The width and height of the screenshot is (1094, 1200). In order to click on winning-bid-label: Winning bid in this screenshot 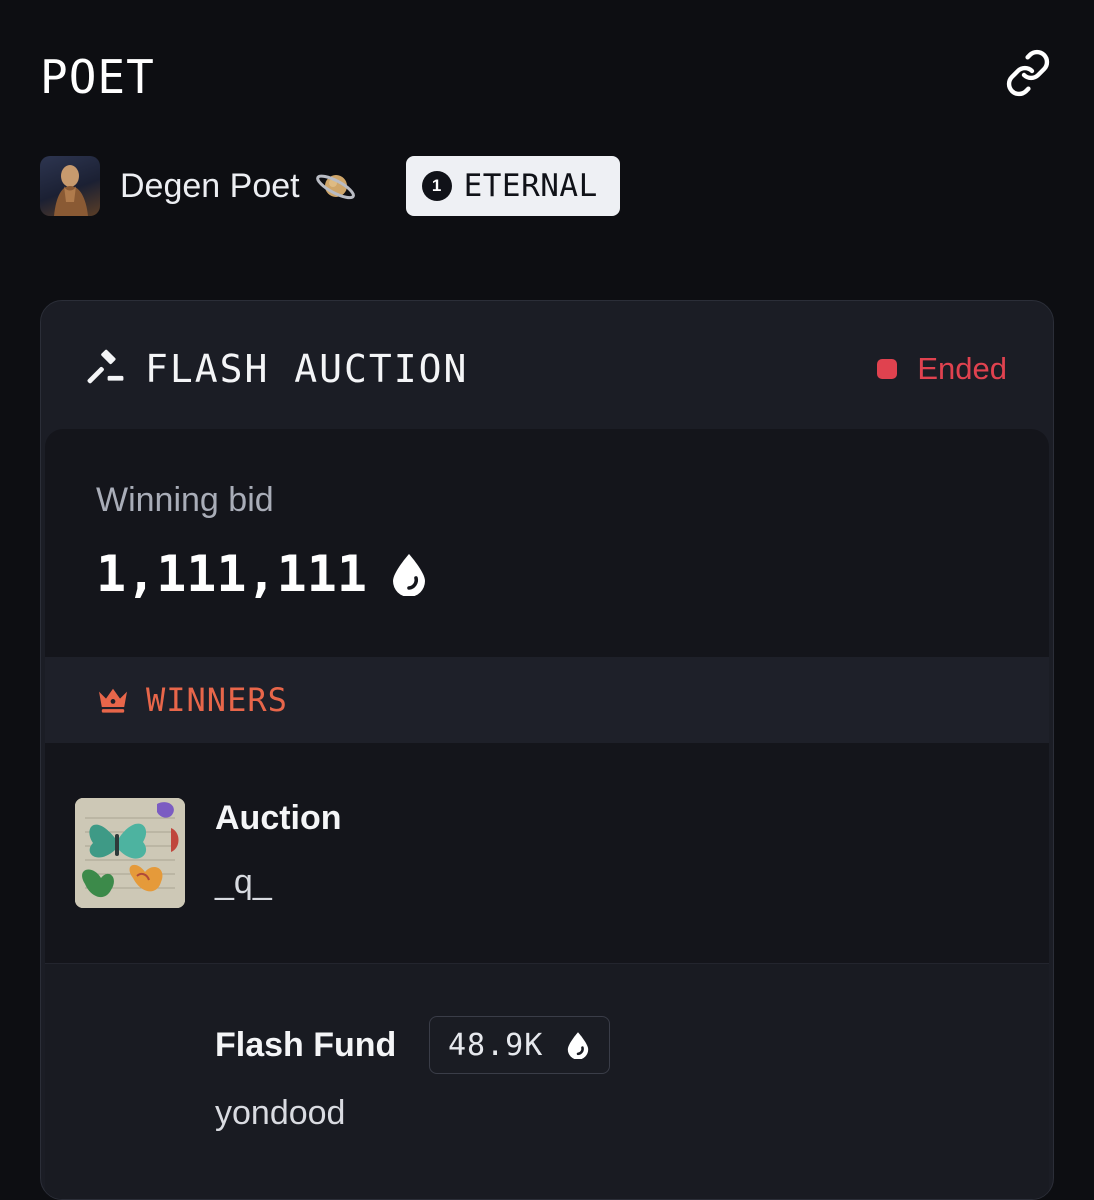, I will do `click(185, 500)`.